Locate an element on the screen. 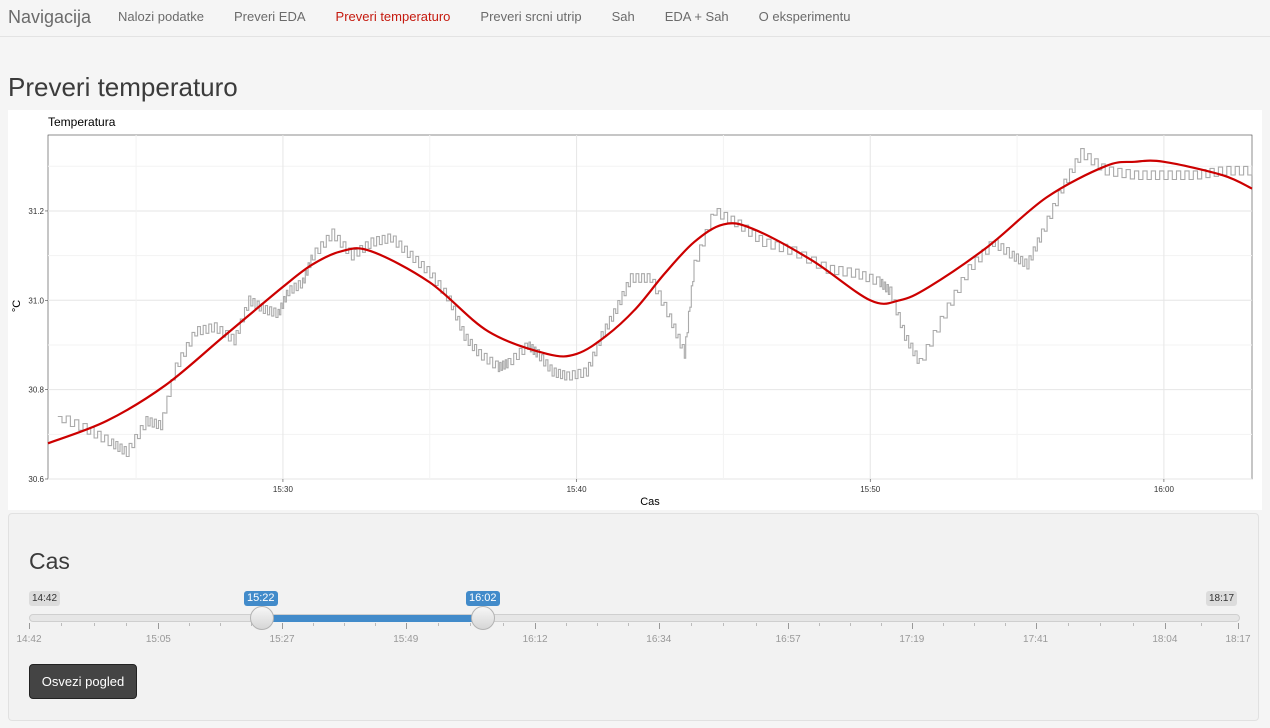  x-tick-label: 15:40 is located at coordinates (577, 489).